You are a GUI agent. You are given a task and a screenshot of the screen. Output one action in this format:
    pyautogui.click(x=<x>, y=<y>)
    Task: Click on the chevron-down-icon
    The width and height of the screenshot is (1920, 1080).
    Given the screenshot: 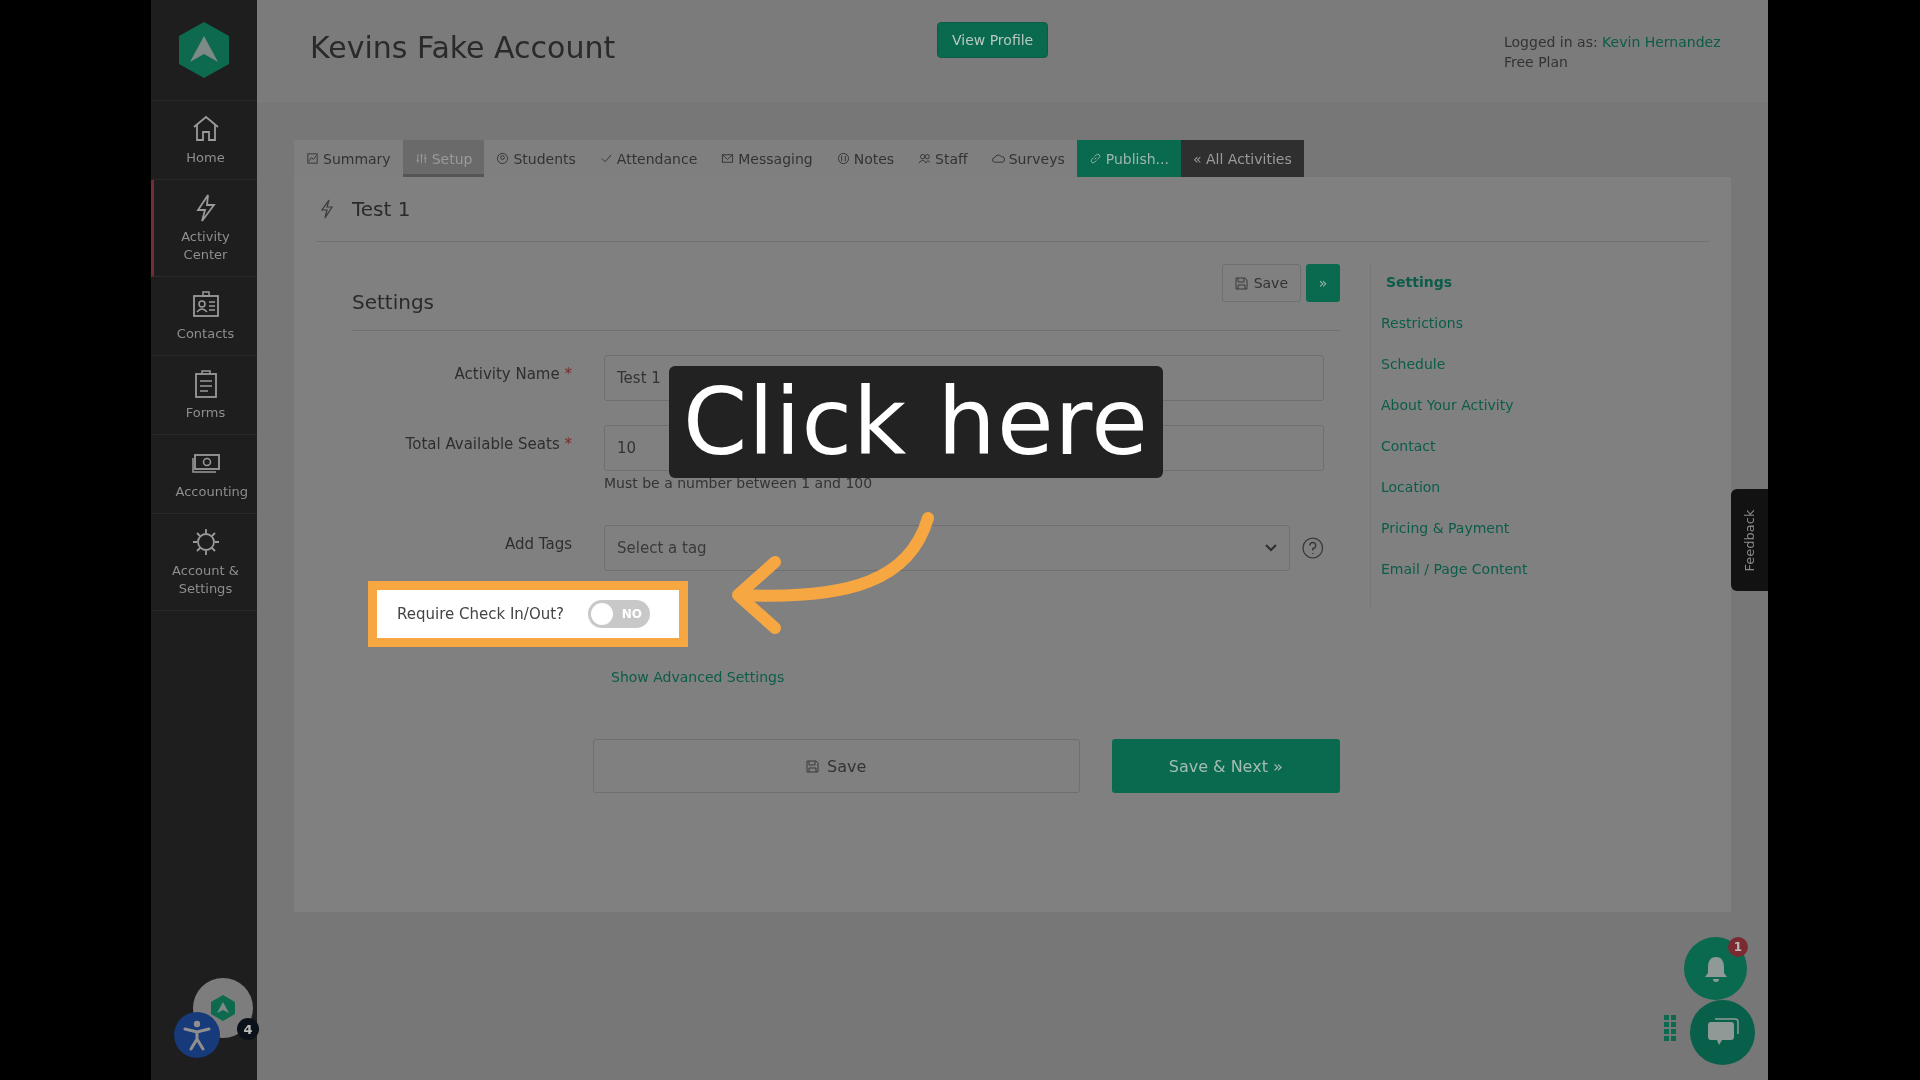 What is the action you would take?
    pyautogui.click(x=1271, y=548)
    